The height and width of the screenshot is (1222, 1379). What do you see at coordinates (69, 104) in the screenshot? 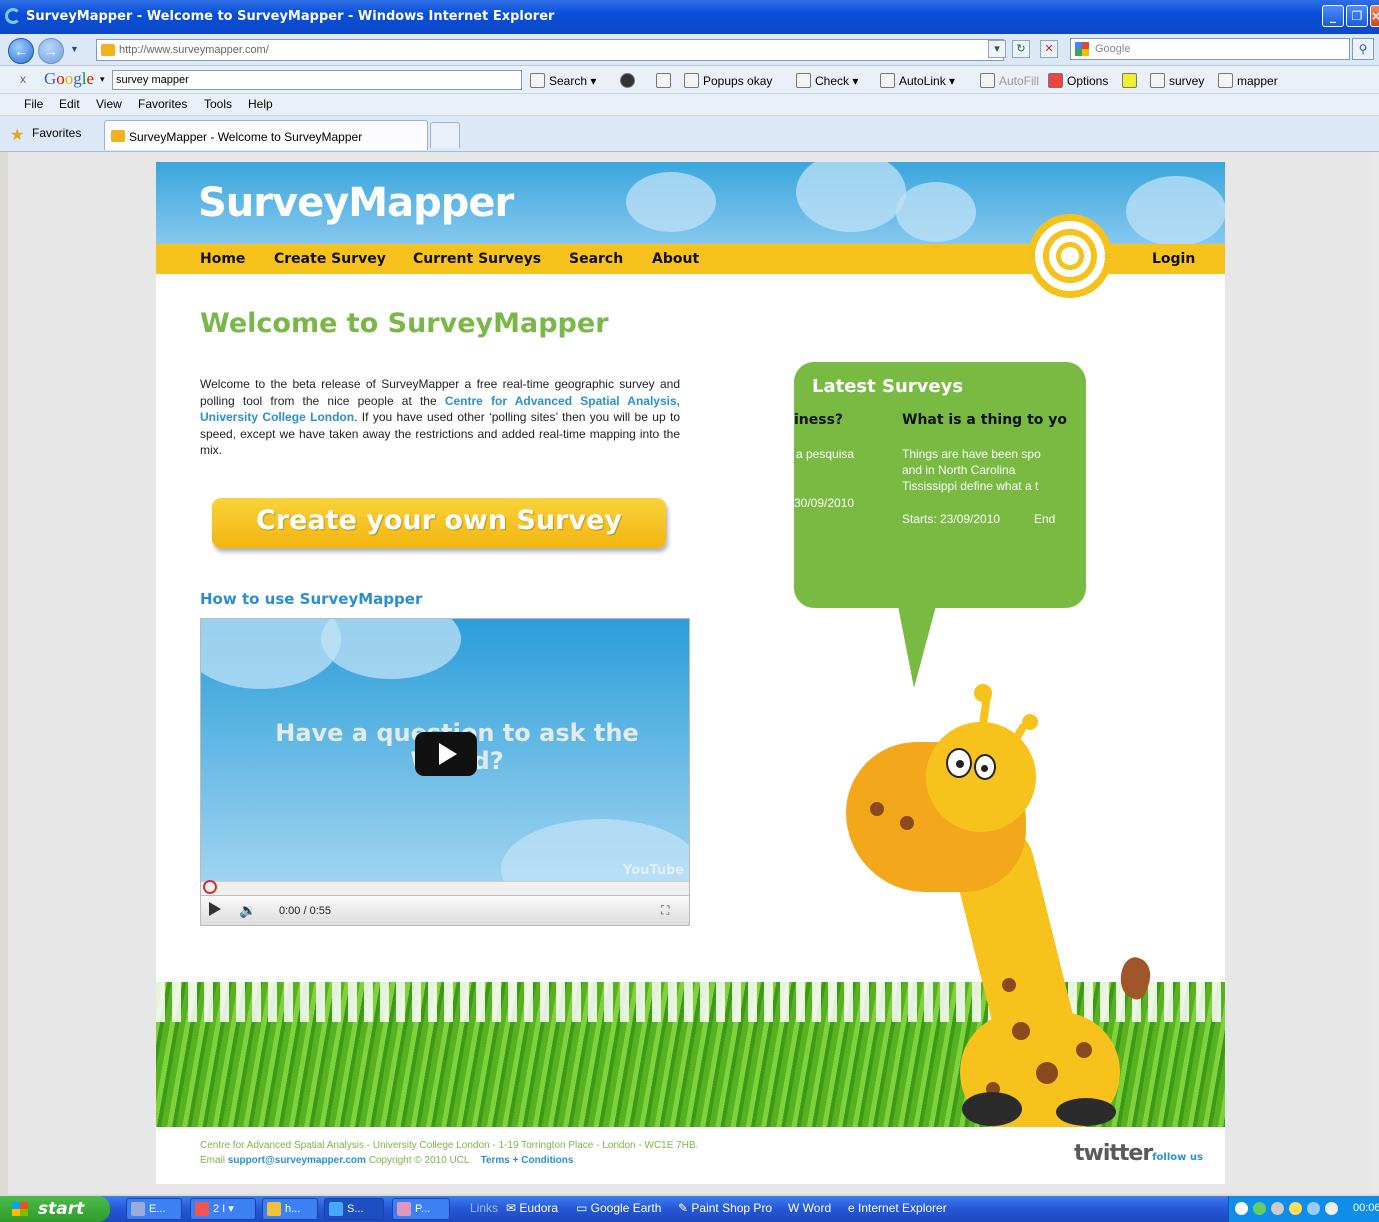
I see `menu-edit: Edit` at bounding box center [69, 104].